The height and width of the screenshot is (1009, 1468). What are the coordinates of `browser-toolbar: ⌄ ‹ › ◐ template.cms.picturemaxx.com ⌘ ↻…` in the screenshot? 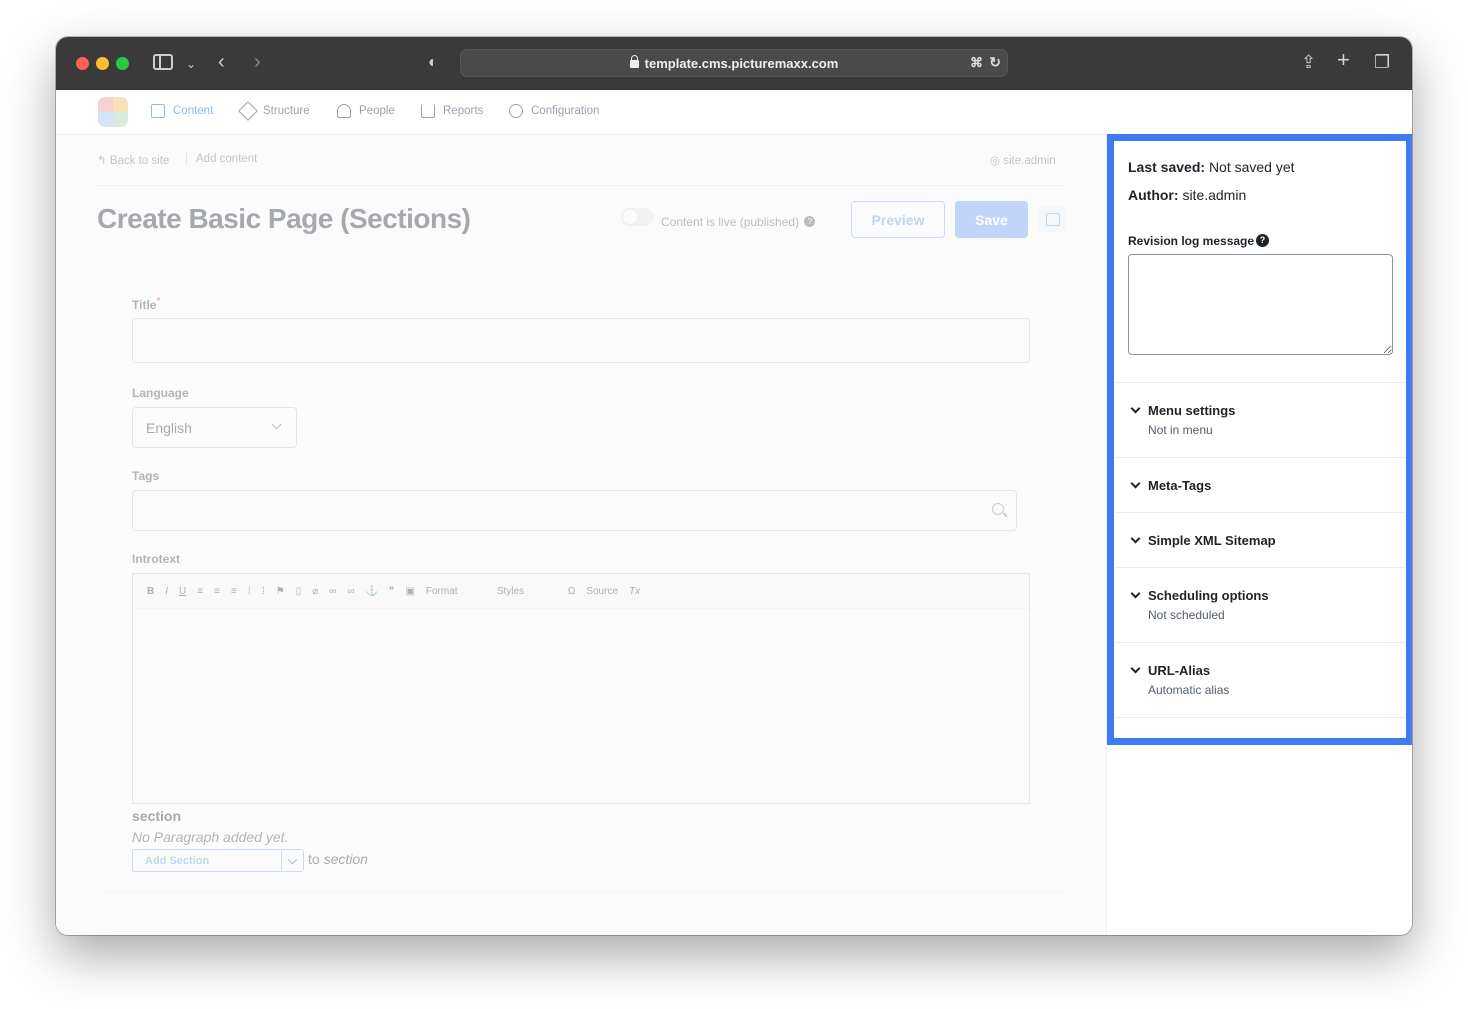 It's located at (734, 63).